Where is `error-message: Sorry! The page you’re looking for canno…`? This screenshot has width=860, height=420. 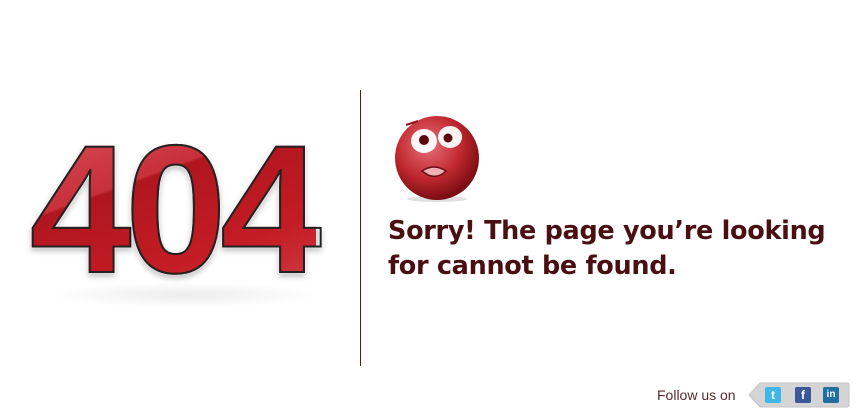 error-message: Sorry! The page you’re looking for canno… is located at coordinates (607, 249).